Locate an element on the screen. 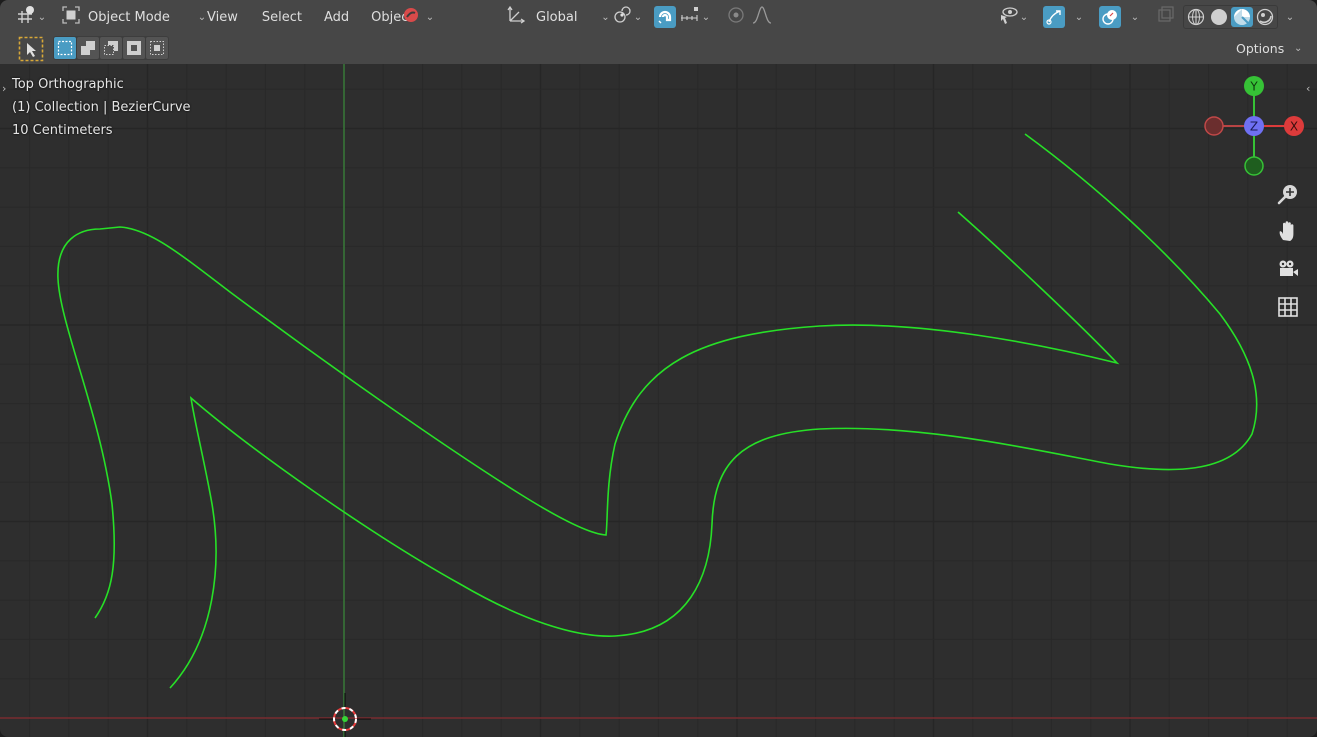 This screenshot has width=1317, height=737. select-mode-invert-button is located at coordinates (134, 48).